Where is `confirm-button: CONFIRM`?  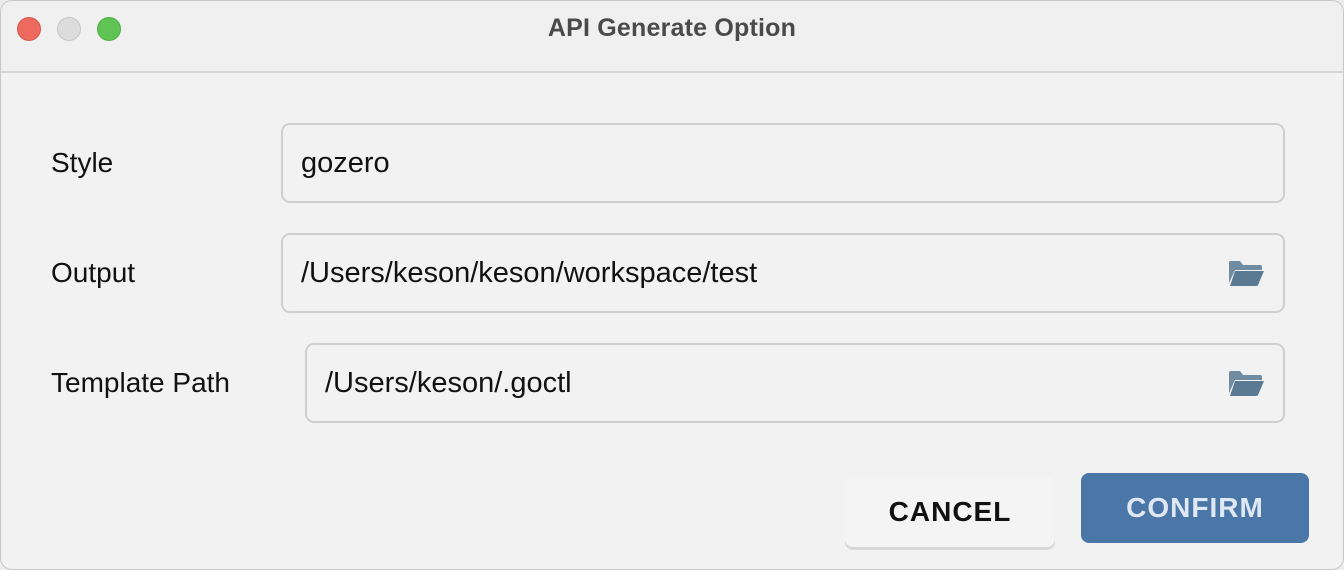
confirm-button: CONFIRM is located at coordinates (1195, 508).